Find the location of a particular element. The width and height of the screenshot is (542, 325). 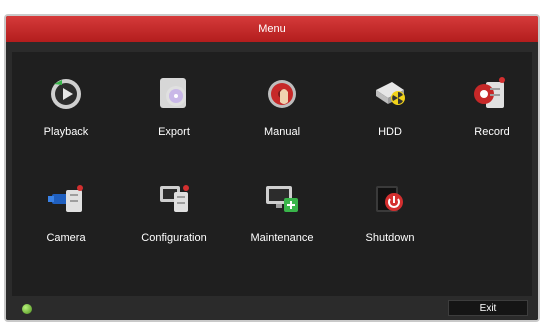

menu-item-shutdown: Shutdown is located at coordinates (390, 214).